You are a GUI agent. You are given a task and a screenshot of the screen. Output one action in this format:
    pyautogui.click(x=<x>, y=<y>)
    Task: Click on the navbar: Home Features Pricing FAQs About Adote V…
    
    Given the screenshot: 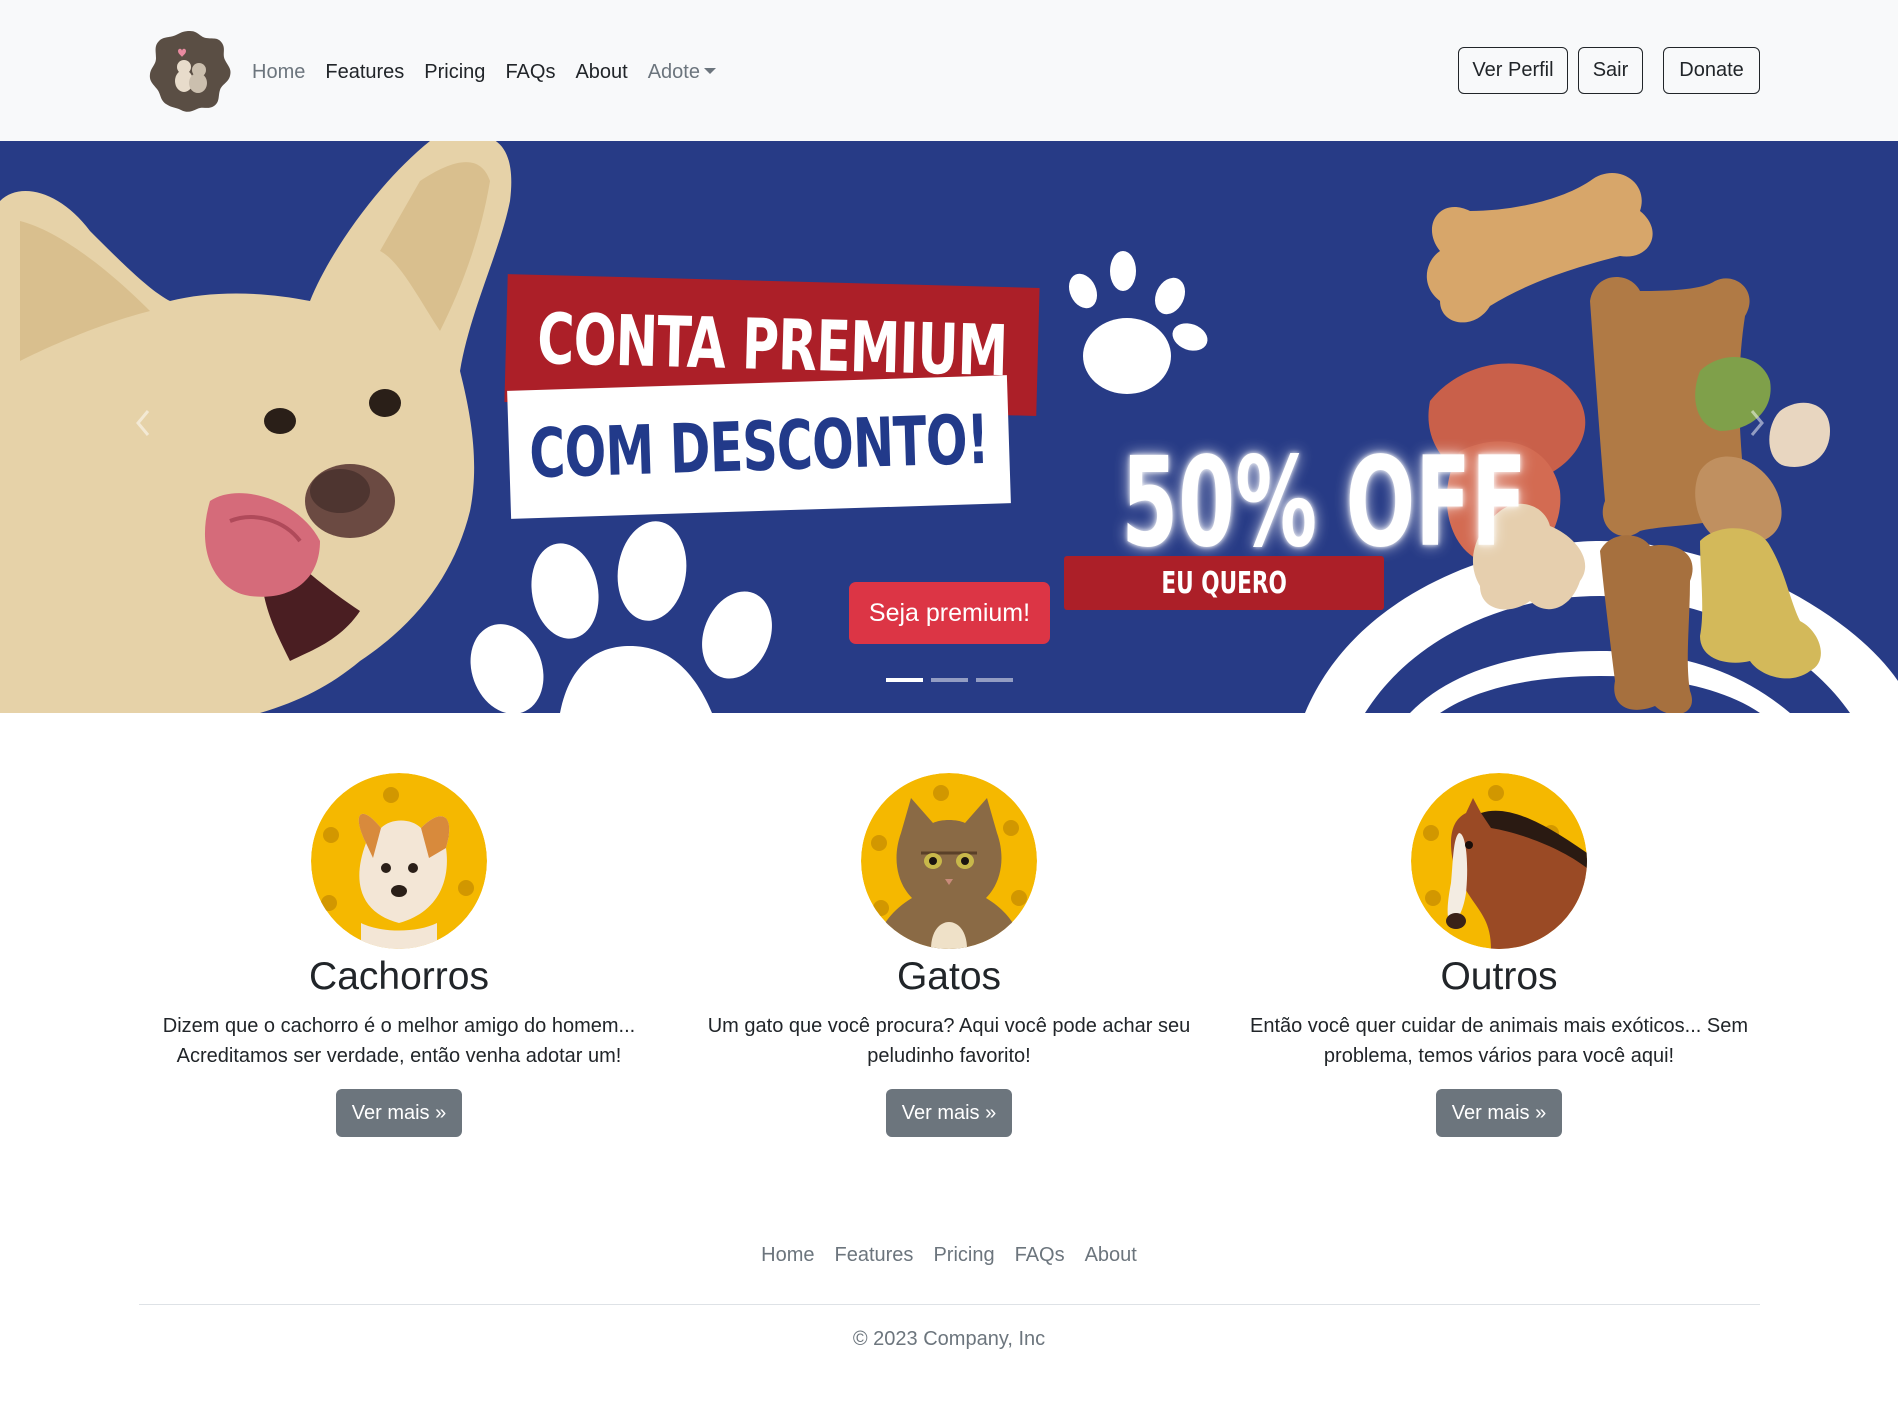 What is the action you would take?
    pyautogui.click(x=949, y=70)
    